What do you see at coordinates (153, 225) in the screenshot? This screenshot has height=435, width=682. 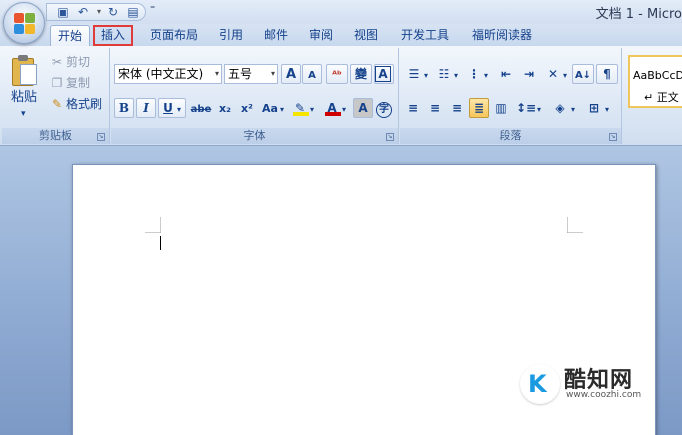 I see `margin-corner-top-left` at bounding box center [153, 225].